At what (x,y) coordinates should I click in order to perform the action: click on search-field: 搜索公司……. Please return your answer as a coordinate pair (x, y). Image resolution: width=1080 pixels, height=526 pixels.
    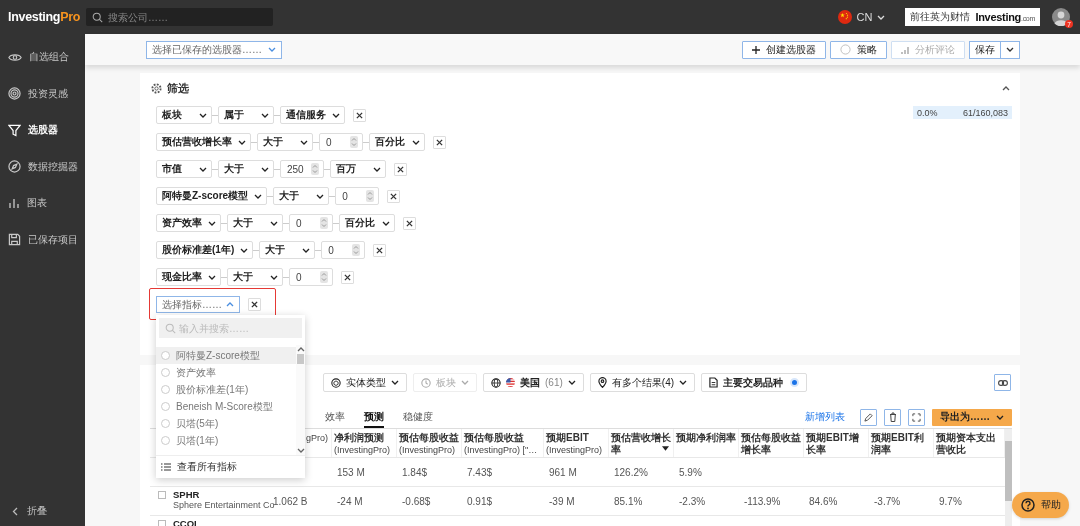
    Looking at the image, I should click on (179, 17).